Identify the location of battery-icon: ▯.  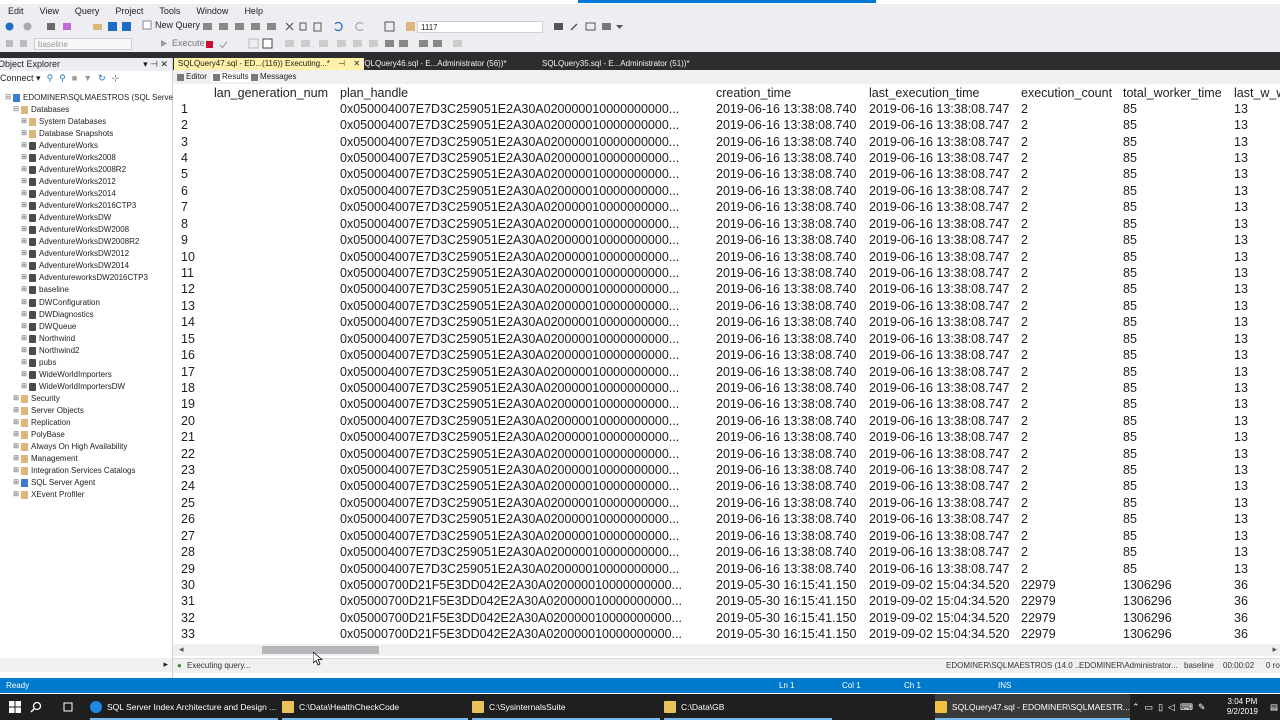
(1160, 707).